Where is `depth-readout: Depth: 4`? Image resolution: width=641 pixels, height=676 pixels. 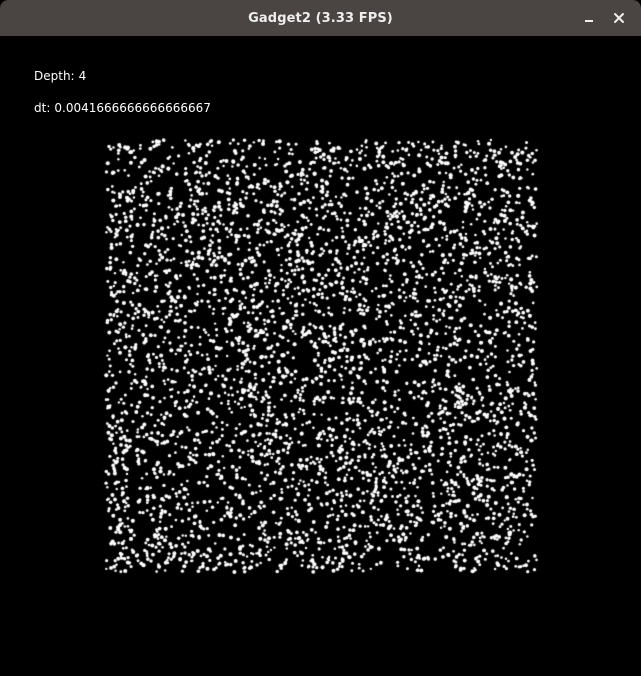
depth-readout: Depth: 4 is located at coordinates (60, 76).